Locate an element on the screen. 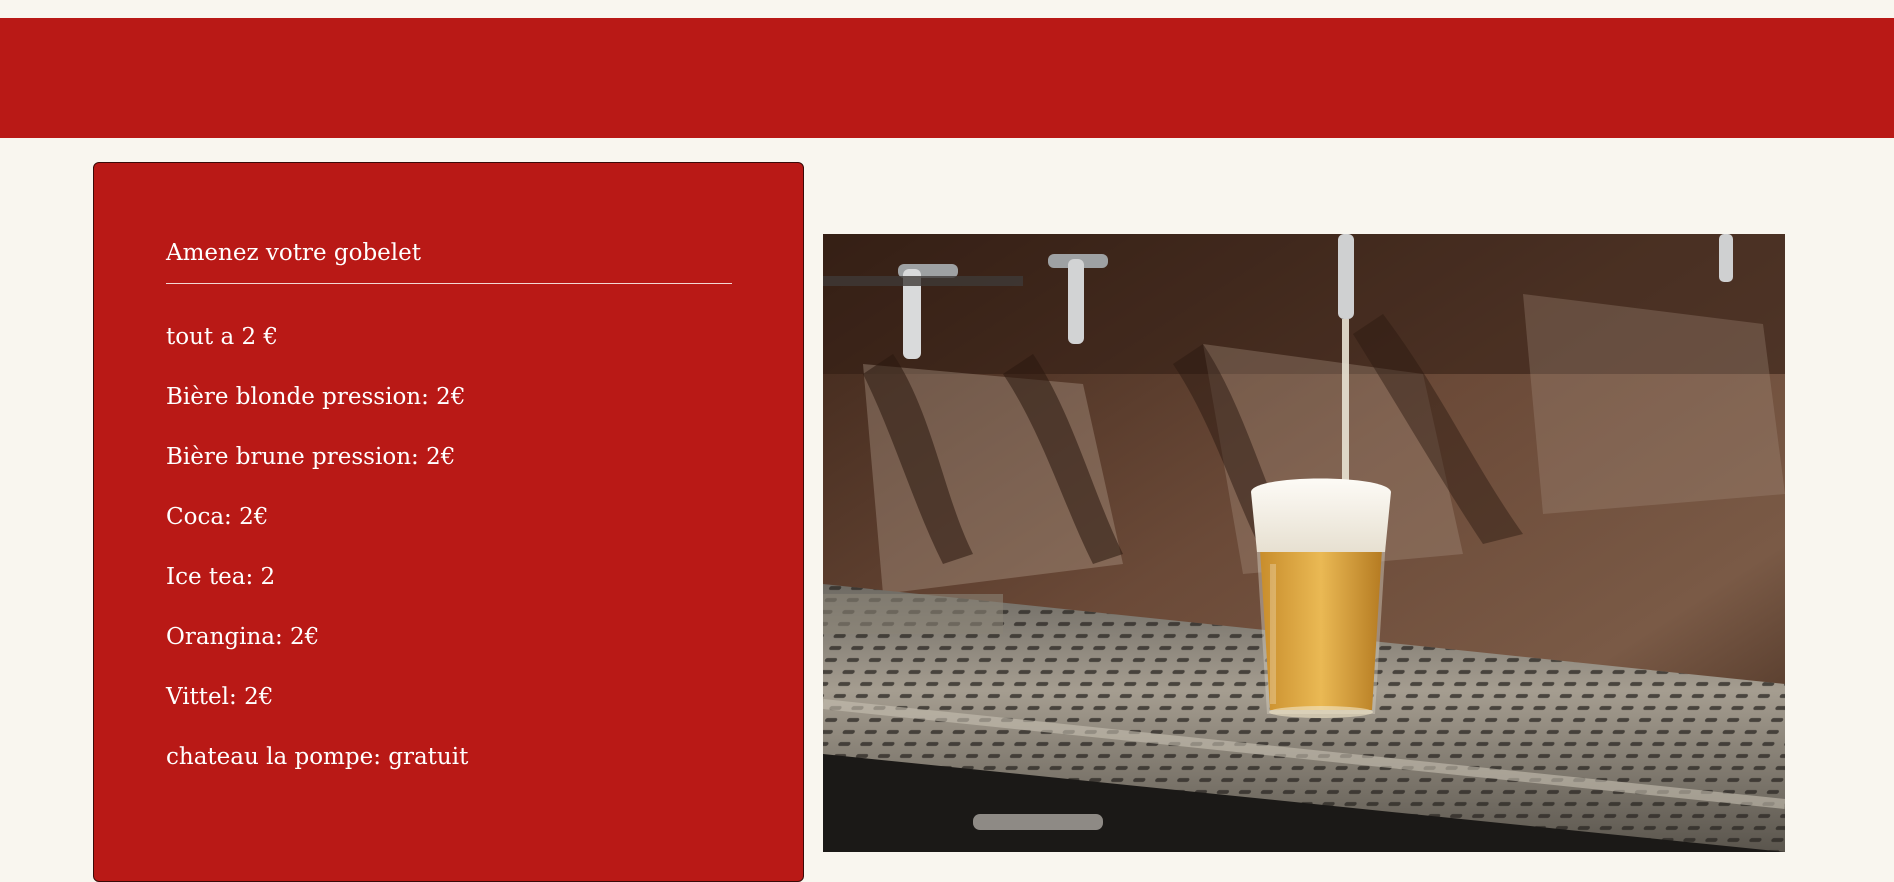  menu-item: Coca: 2€ is located at coordinates (217, 517).